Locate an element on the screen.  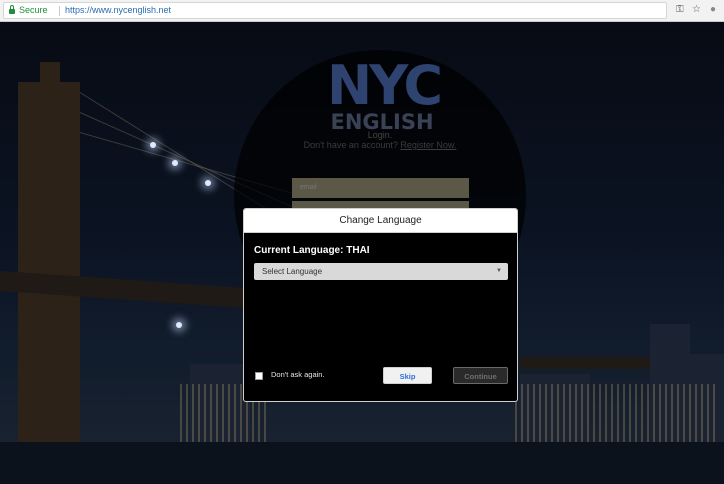
dont-ask-checkbox is located at coordinates (259, 376).